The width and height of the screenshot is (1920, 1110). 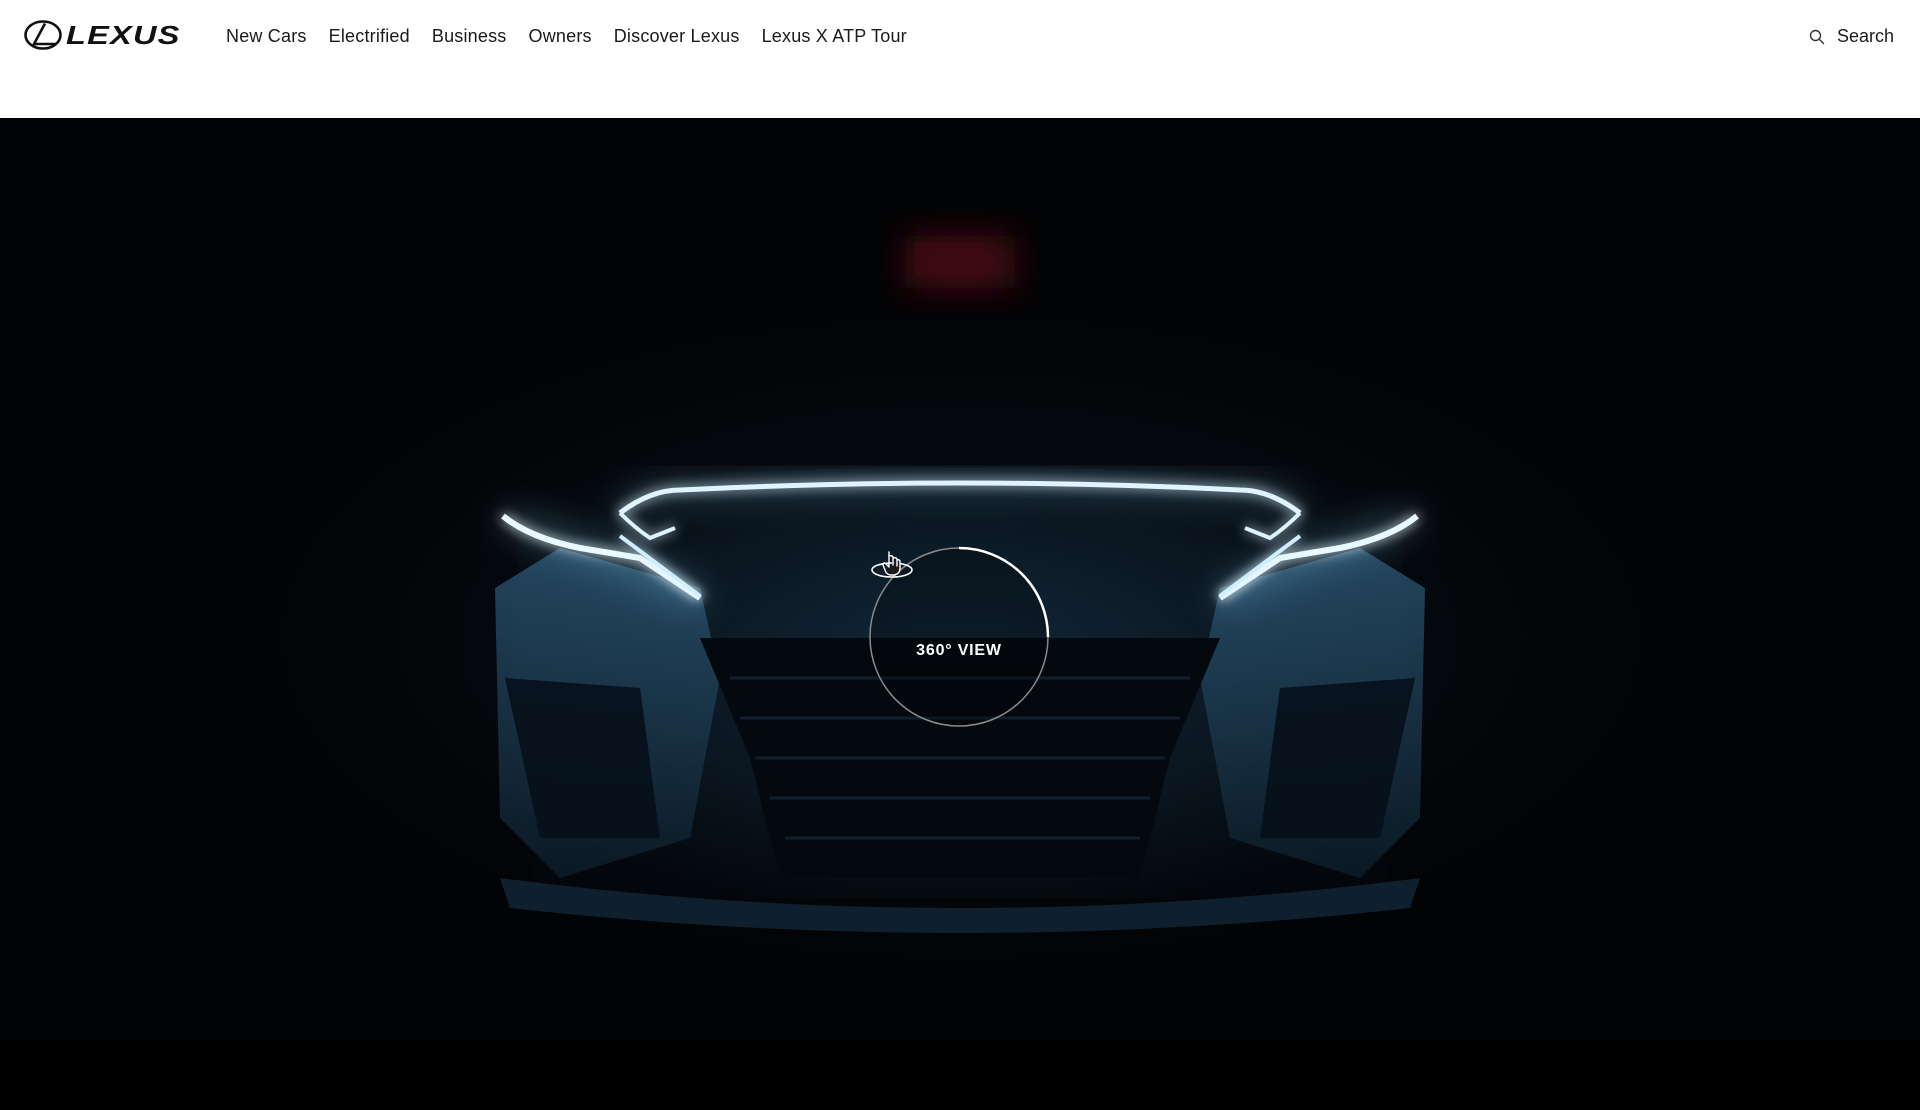 I want to click on search-icon, so click(x=1817, y=36).